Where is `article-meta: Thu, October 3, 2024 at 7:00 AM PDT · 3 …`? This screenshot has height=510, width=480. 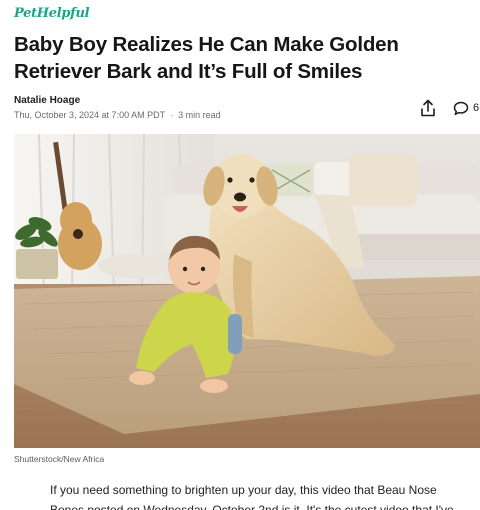 article-meta: Thu, October 3, 2024 at 7:00 AM PDT · 3 … is located at coordinates (117, 115).